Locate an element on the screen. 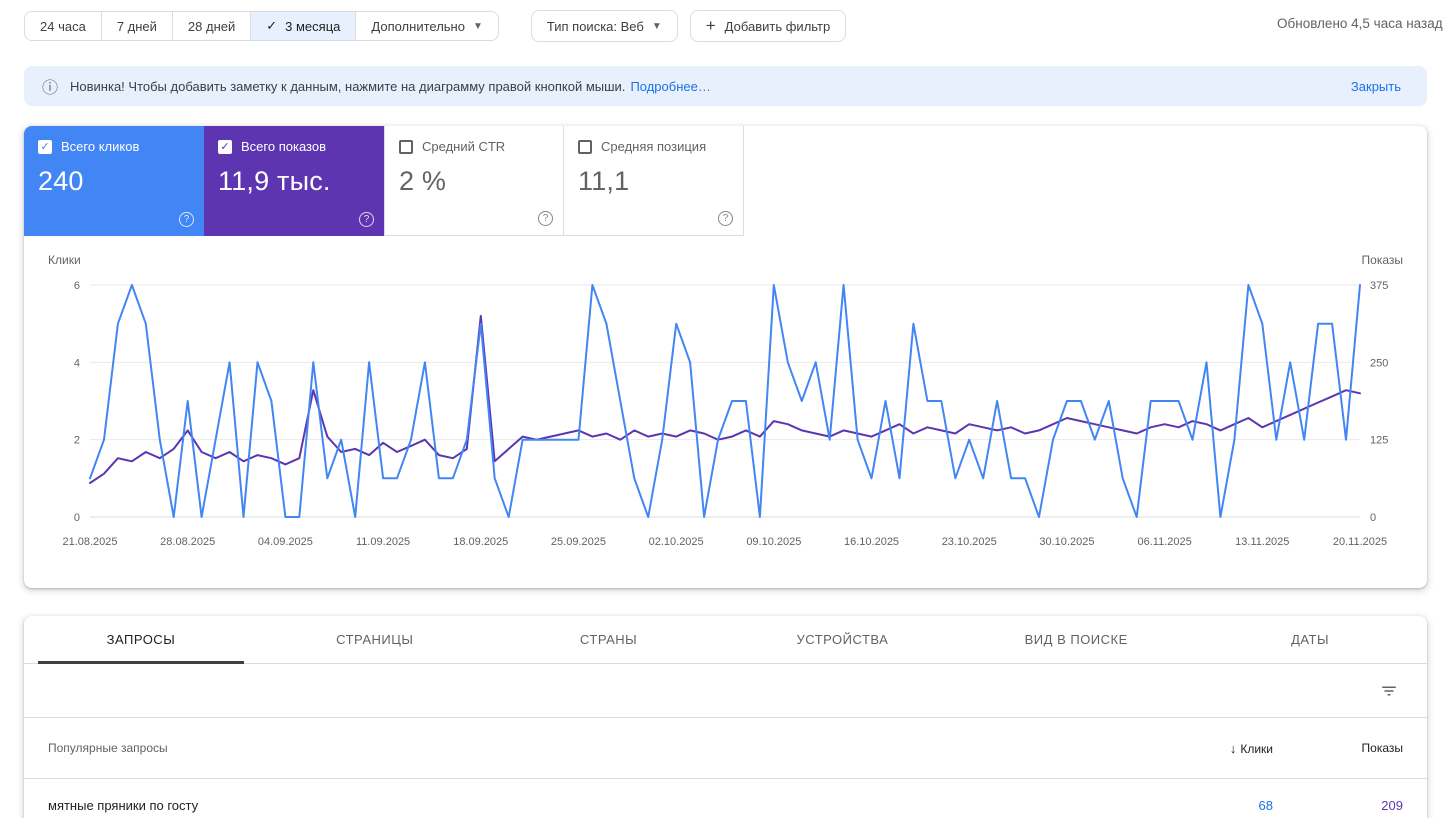 Image resolution: width=1451 pixels, height=818 pixels. left-axis-title: Клики is located at coordinates (64, 260).